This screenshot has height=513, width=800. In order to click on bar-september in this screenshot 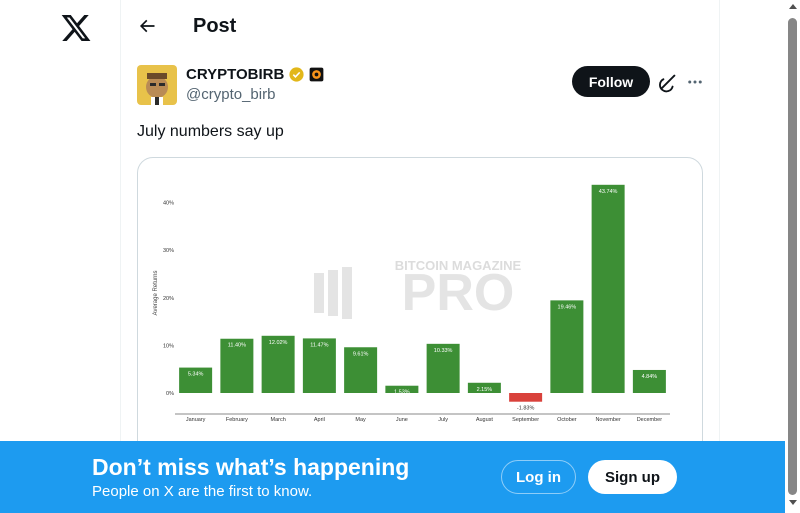, I will do `click(526, 397)`.